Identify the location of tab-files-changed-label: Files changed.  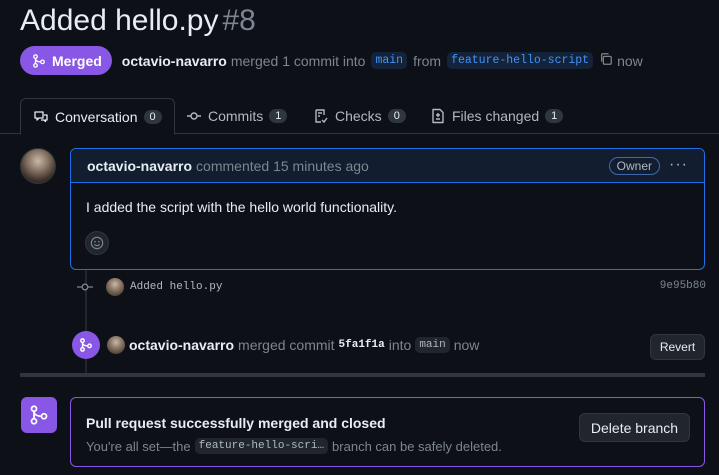
(496, 116).